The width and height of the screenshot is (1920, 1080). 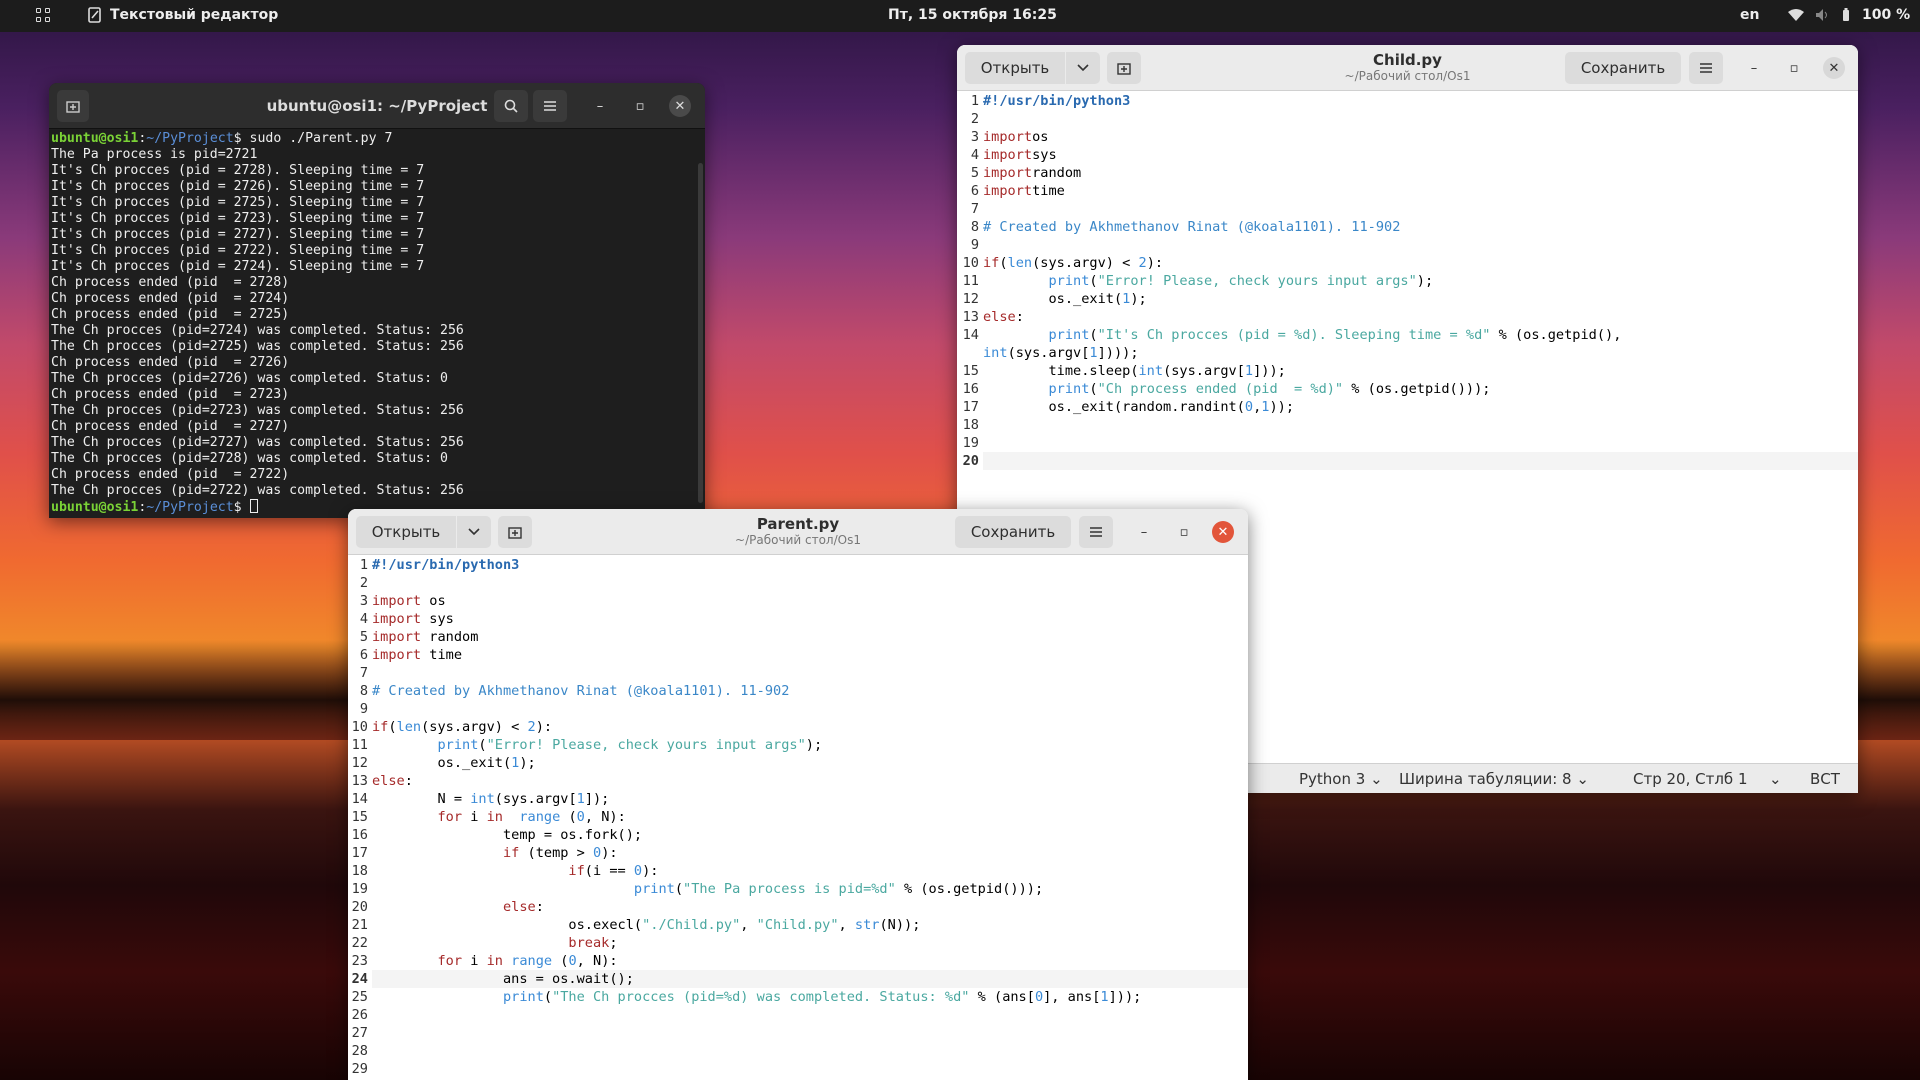 I want to click on child-menu-button, so click(x=1706, y=68).